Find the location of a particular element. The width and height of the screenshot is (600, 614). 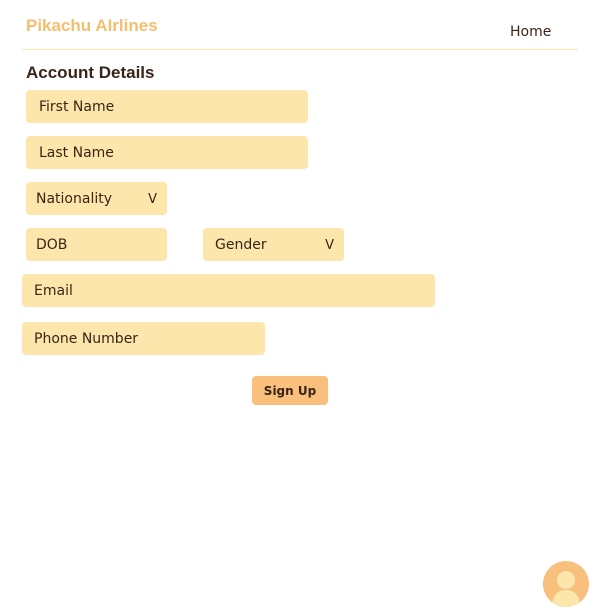

nationality-select: Nationality V is located at coordinates (96, 198).